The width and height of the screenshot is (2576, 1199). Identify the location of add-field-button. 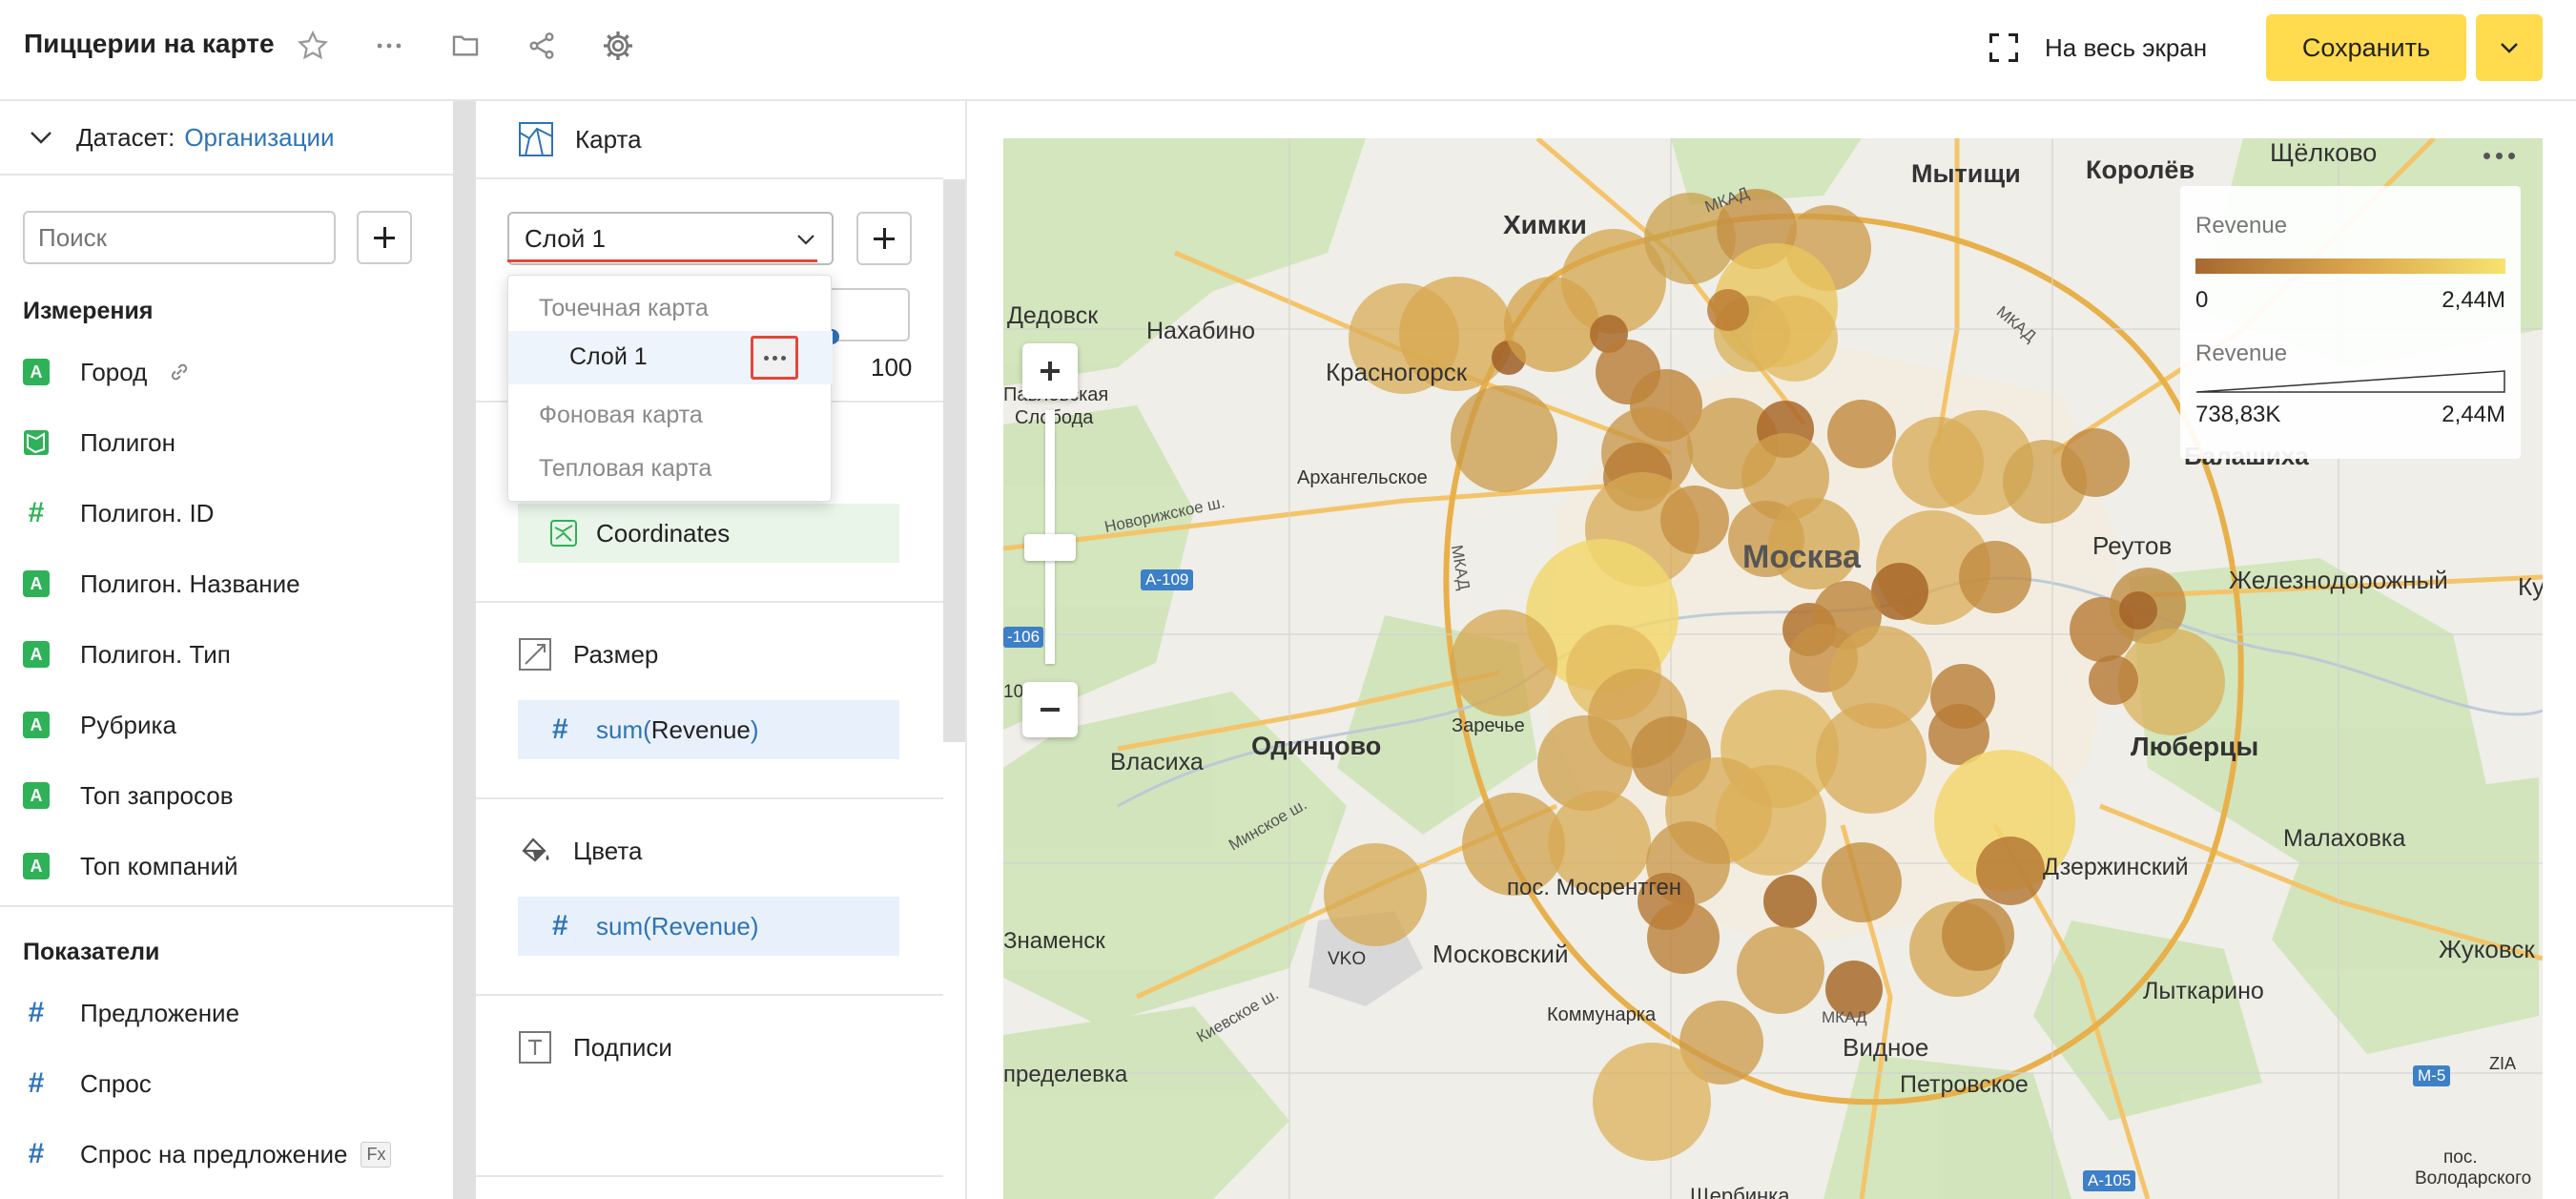
(384, 238).